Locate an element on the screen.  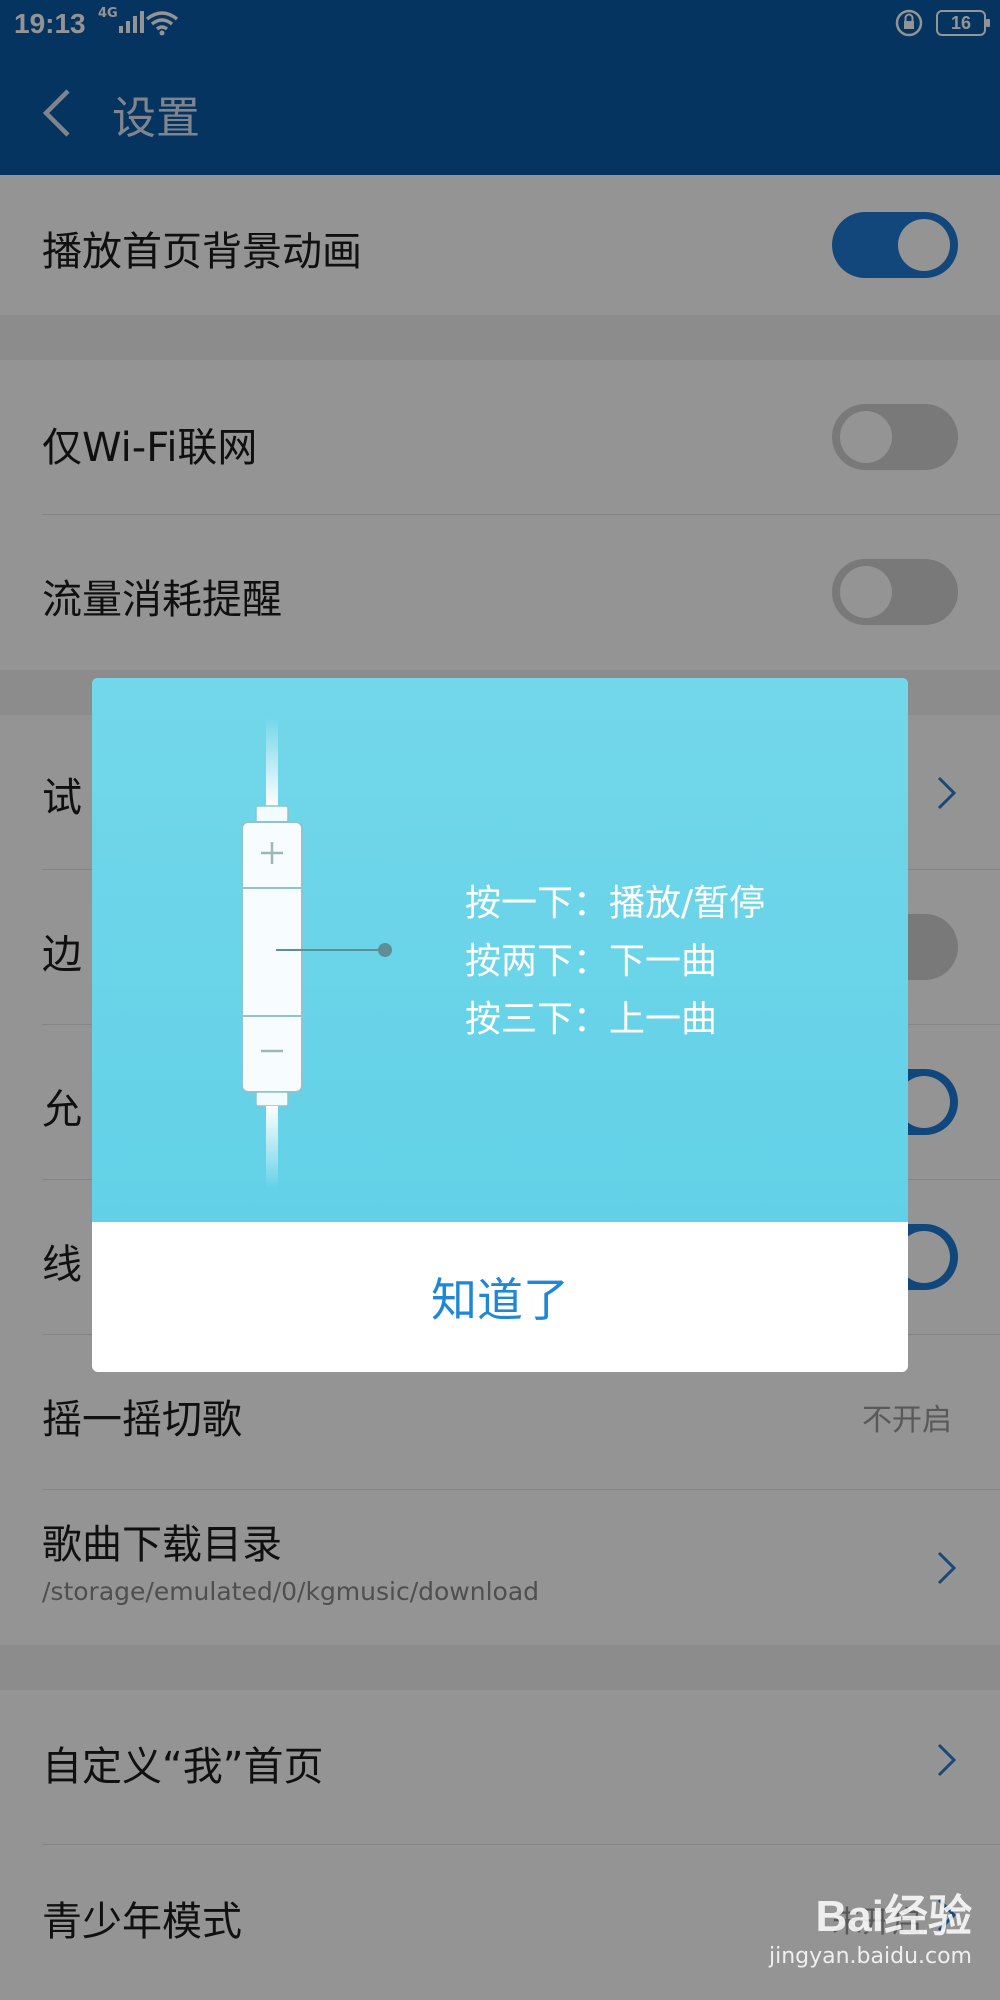
baidu-watermark: Bai经验 jingyan.baidu.com is located at coordinates (870, 1924).